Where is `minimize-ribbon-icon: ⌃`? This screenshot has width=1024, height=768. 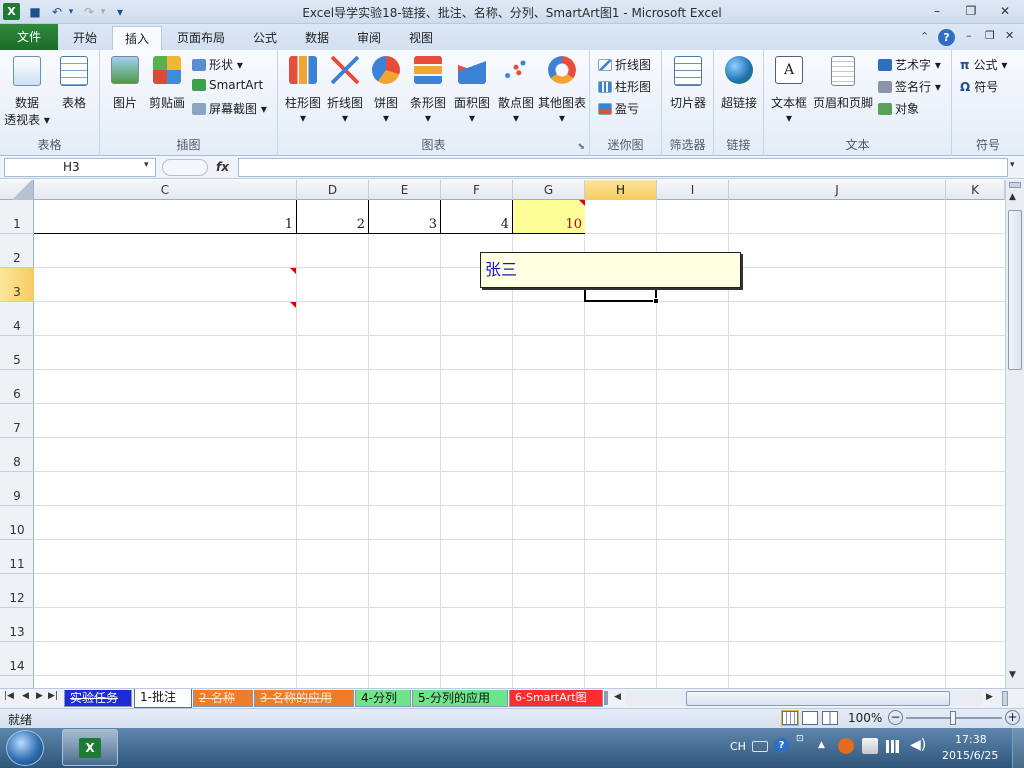
minimize-ribbon-icon: ⌃ is located at coordinates (924, 36).